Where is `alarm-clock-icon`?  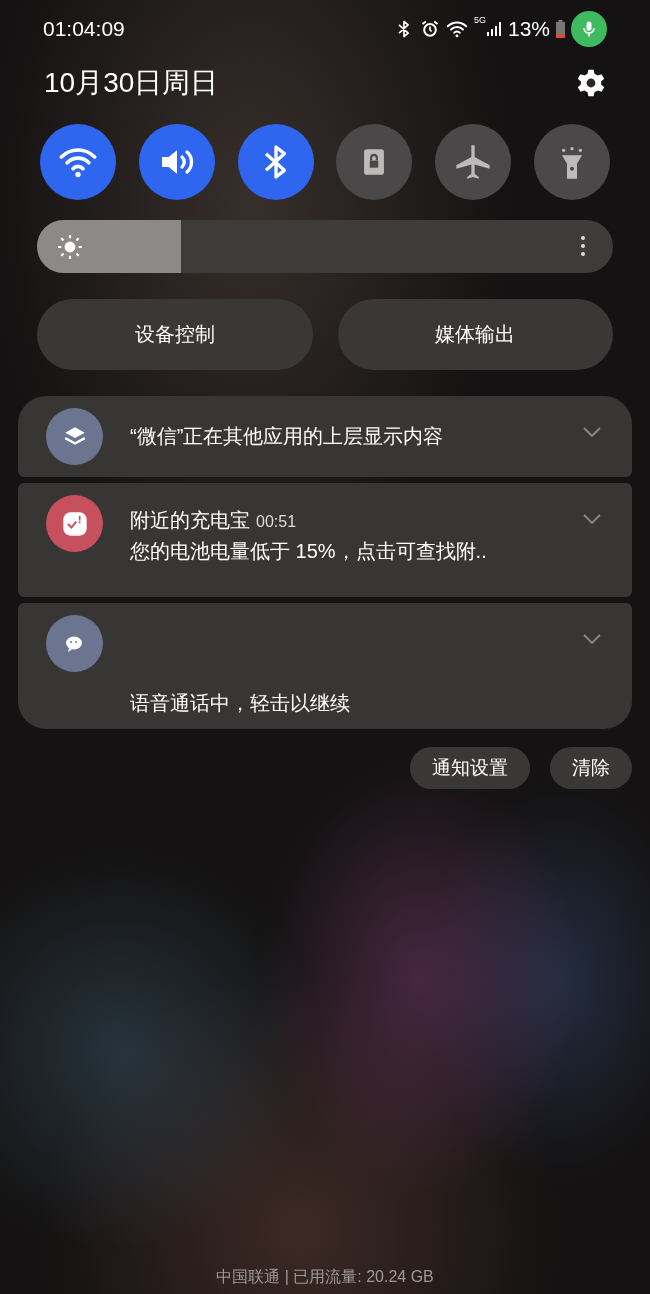 alarm-clock-icon is located at coordinates (429, 29).